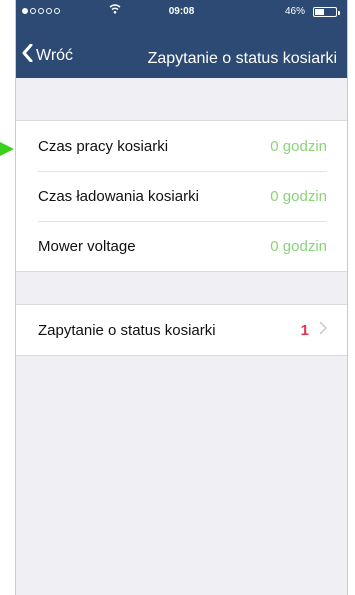 The image size is (355, 595). Describe the element at coordinates (103, 146) in the screenshot. I see `row-label: Czas pracy kosiarki` at that location.